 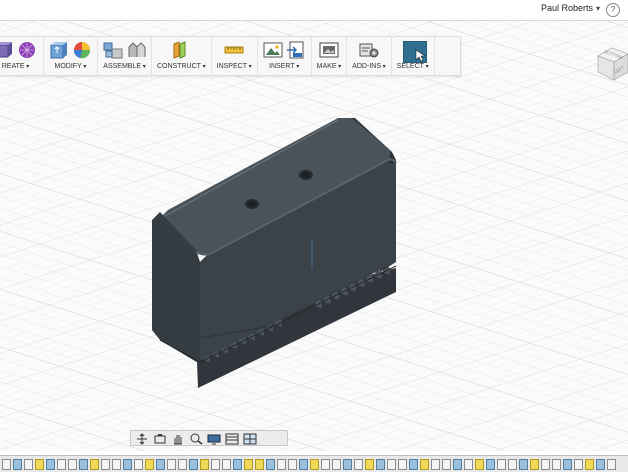 What do you see at coordinates (369, 50) in the screenshot?
I see `scripts-icon` at bounding box center [369, 50].